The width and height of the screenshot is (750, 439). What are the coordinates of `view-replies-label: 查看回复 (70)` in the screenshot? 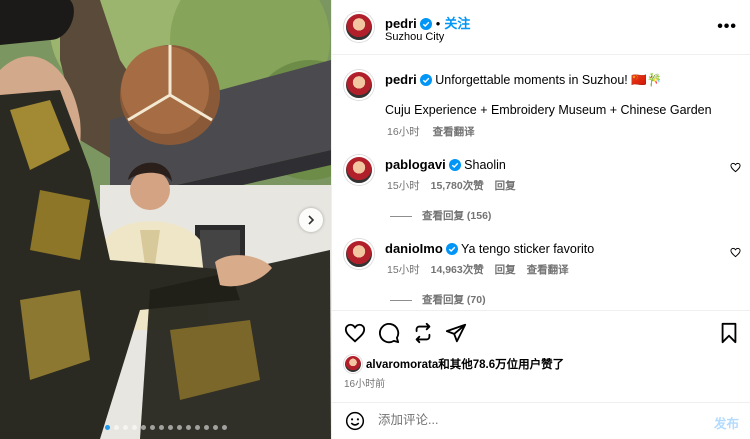 It's located at (454, 300).